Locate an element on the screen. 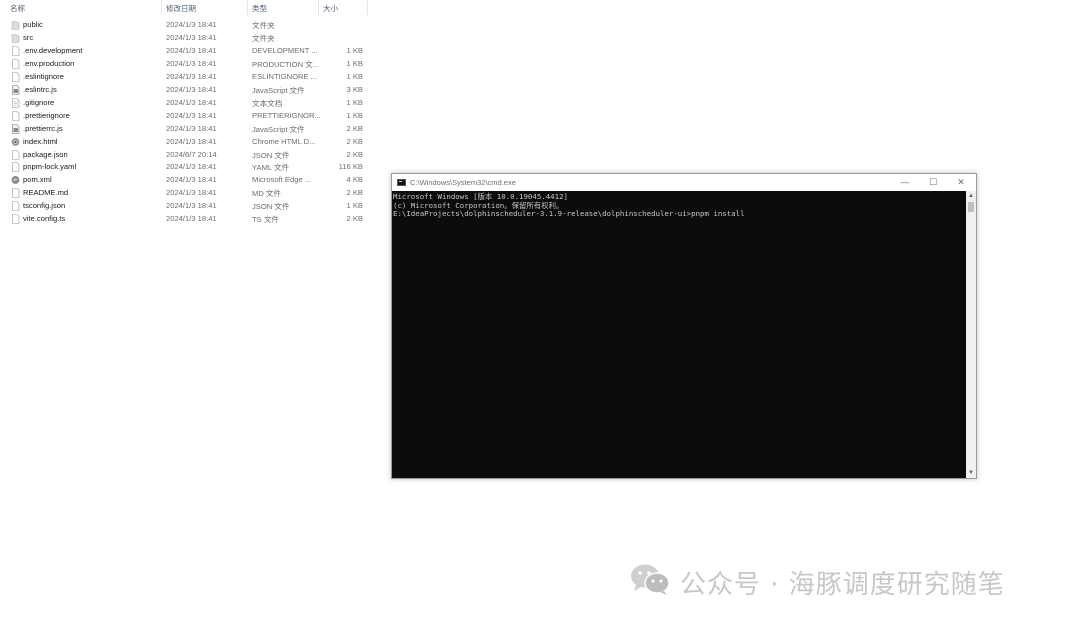 The height and width of the screenshot is (623, 1080). cmd-app-icon is located at coordinates (401, 182).